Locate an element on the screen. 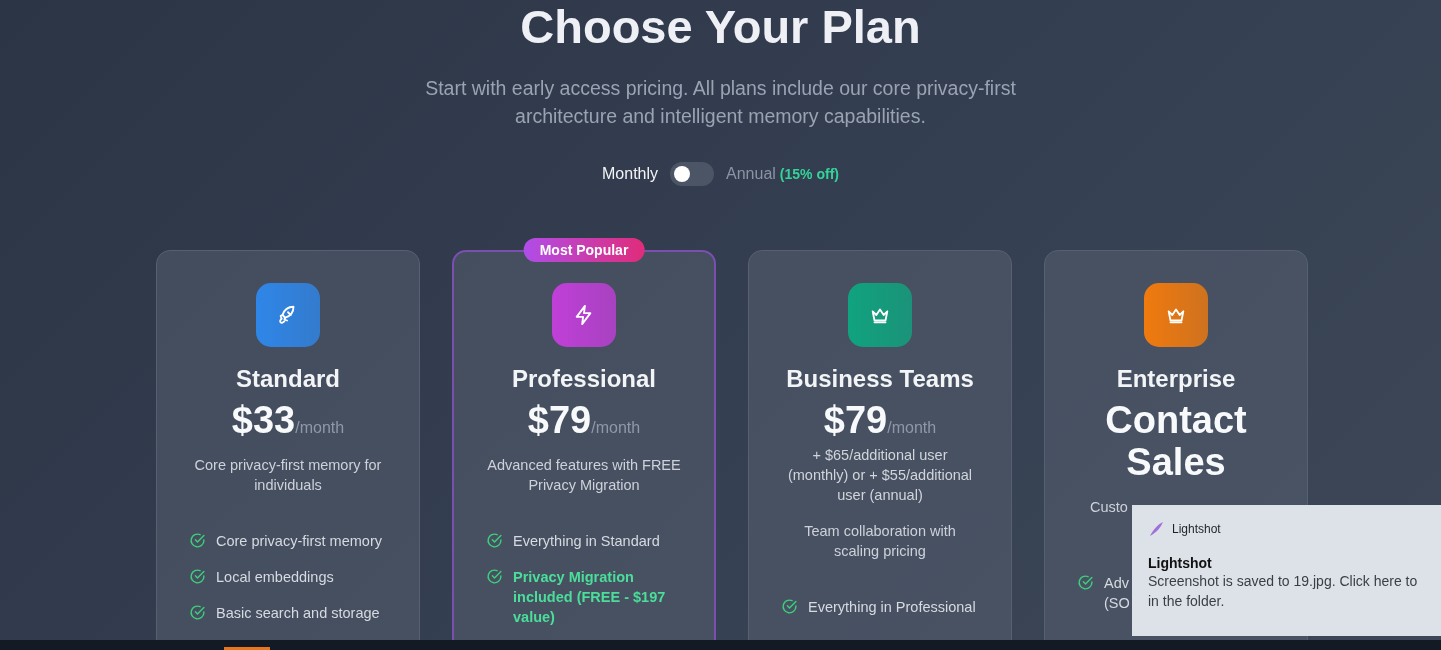 The height and width of the screenshot is (650, 1441). page-title: Choose Your Plan is located at coordinates (720, 26).